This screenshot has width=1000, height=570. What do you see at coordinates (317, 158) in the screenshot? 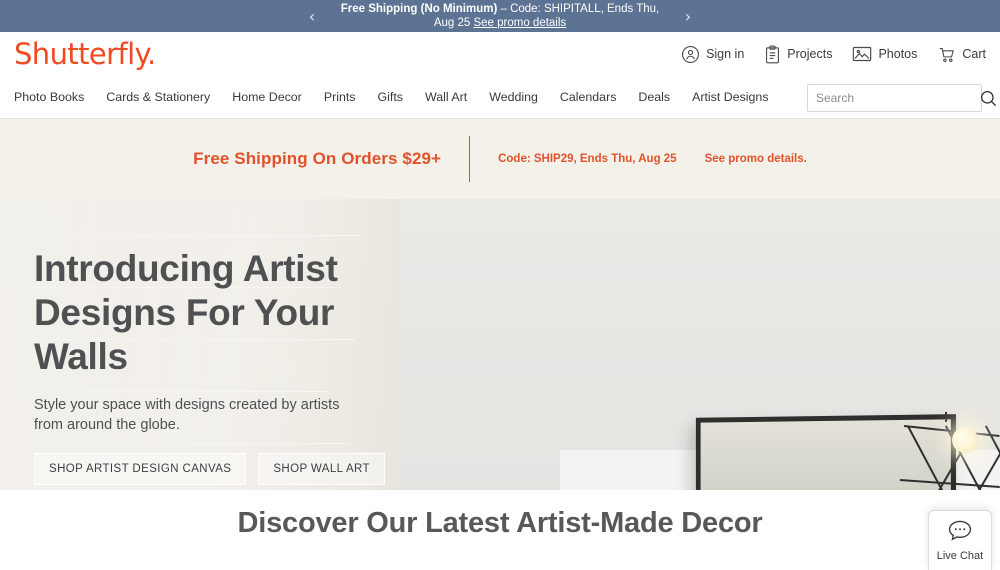
I see `promo-headline: Free Shipping On Orders $29+` at bounding box center [317, 158].